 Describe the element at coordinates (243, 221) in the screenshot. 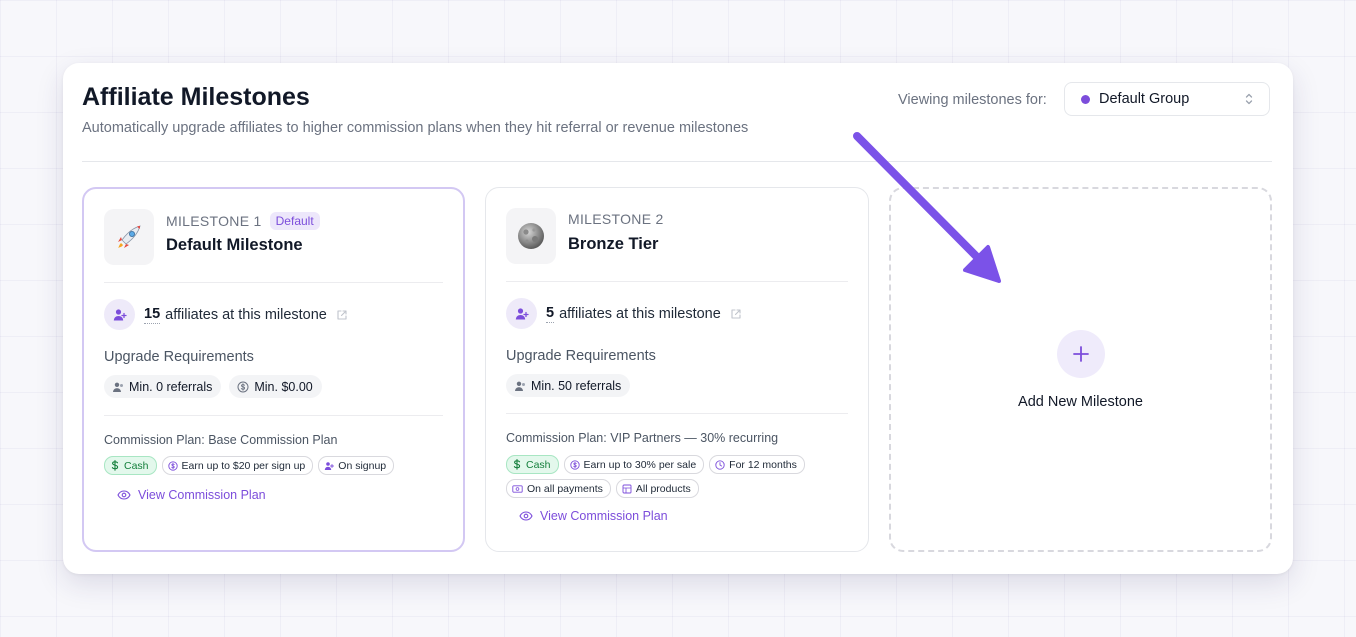

I see `milestone-label: MILESTONE 1 Default` at that location.